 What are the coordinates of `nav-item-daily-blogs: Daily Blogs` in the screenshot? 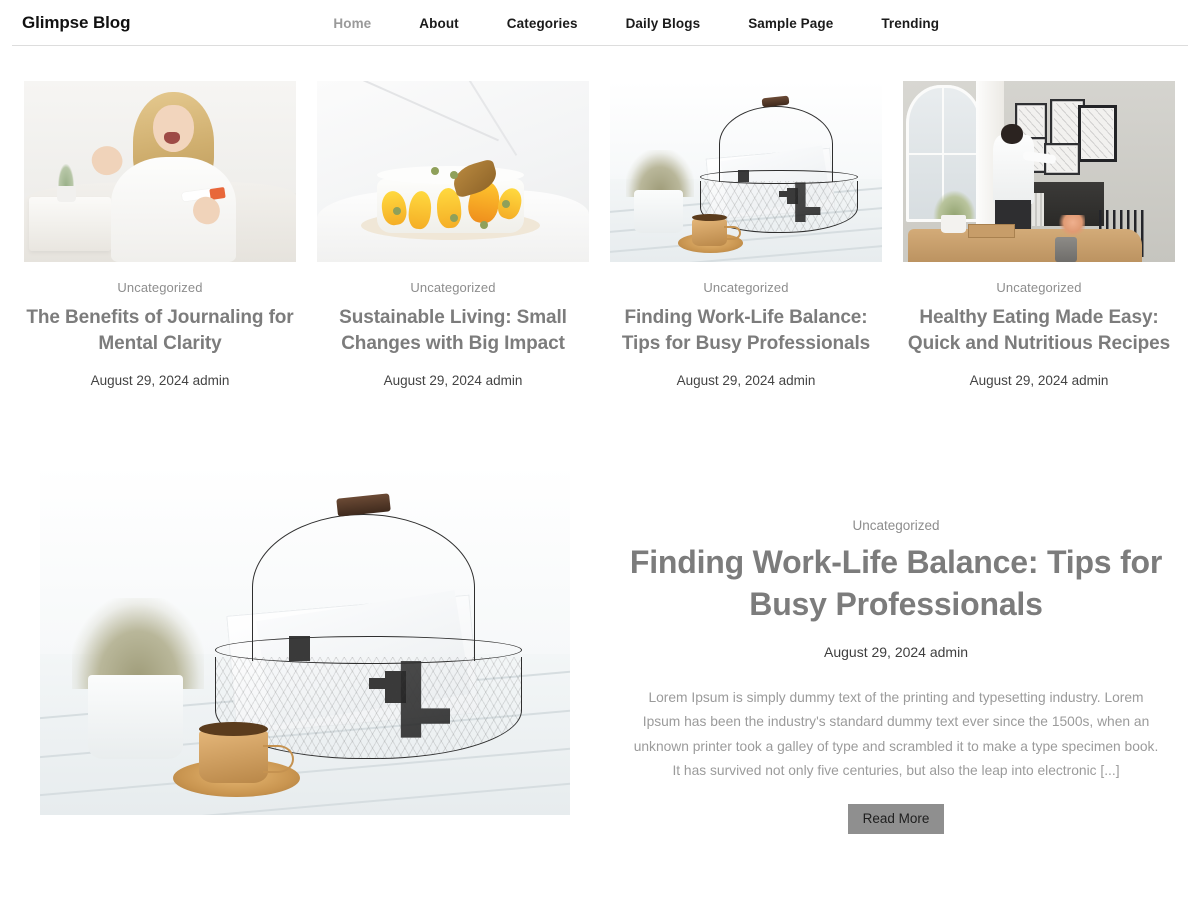 It's located at (663, 23).